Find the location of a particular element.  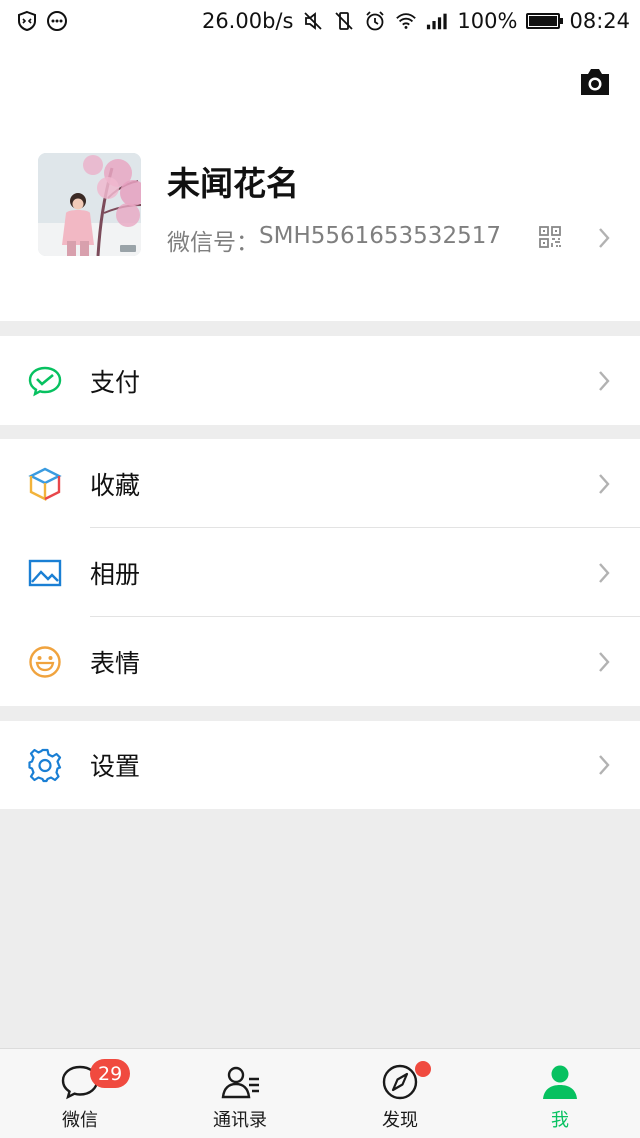

status-bar: 26.00b/s 100% 08:24 is located at coordinates (320, 21).